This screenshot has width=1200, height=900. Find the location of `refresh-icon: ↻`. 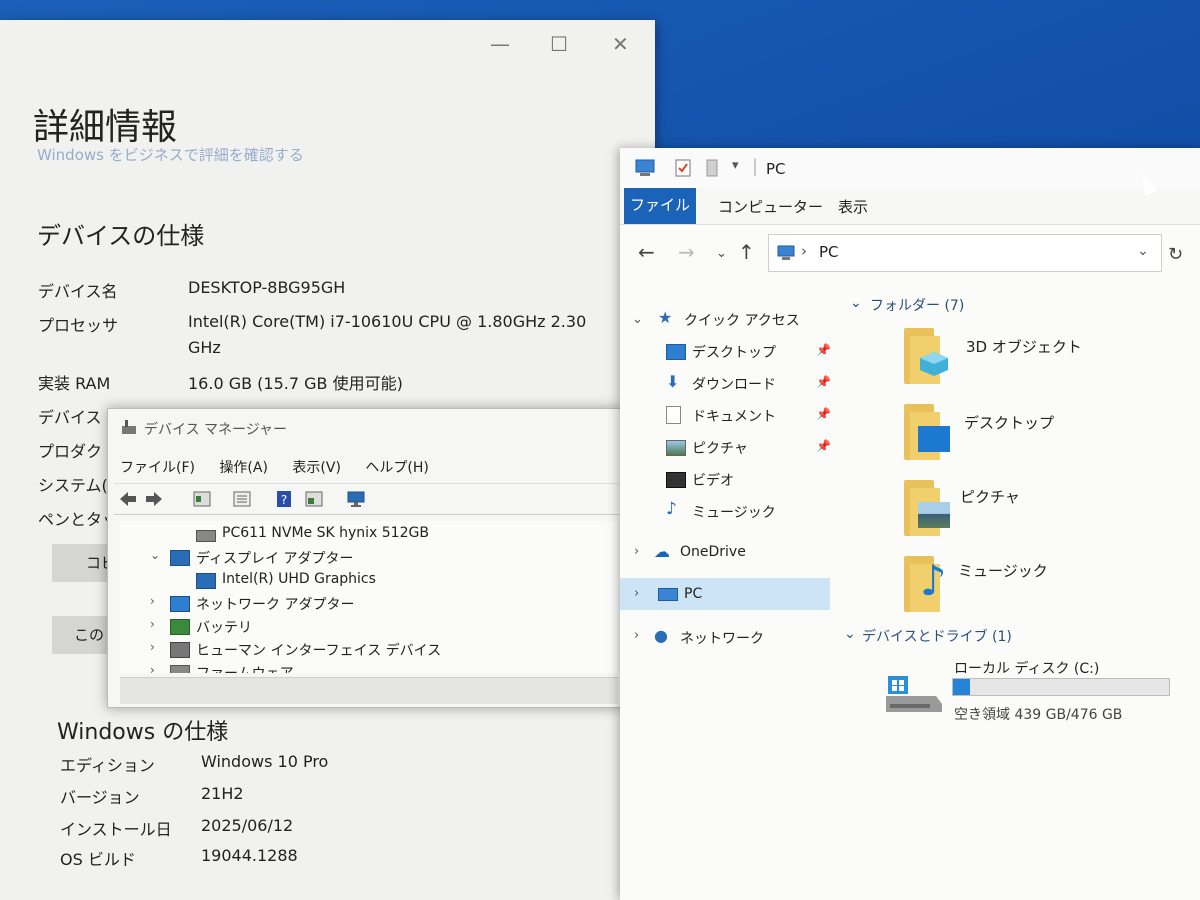

refresh-icon: ↻ is located at coordinates (1175, 254).